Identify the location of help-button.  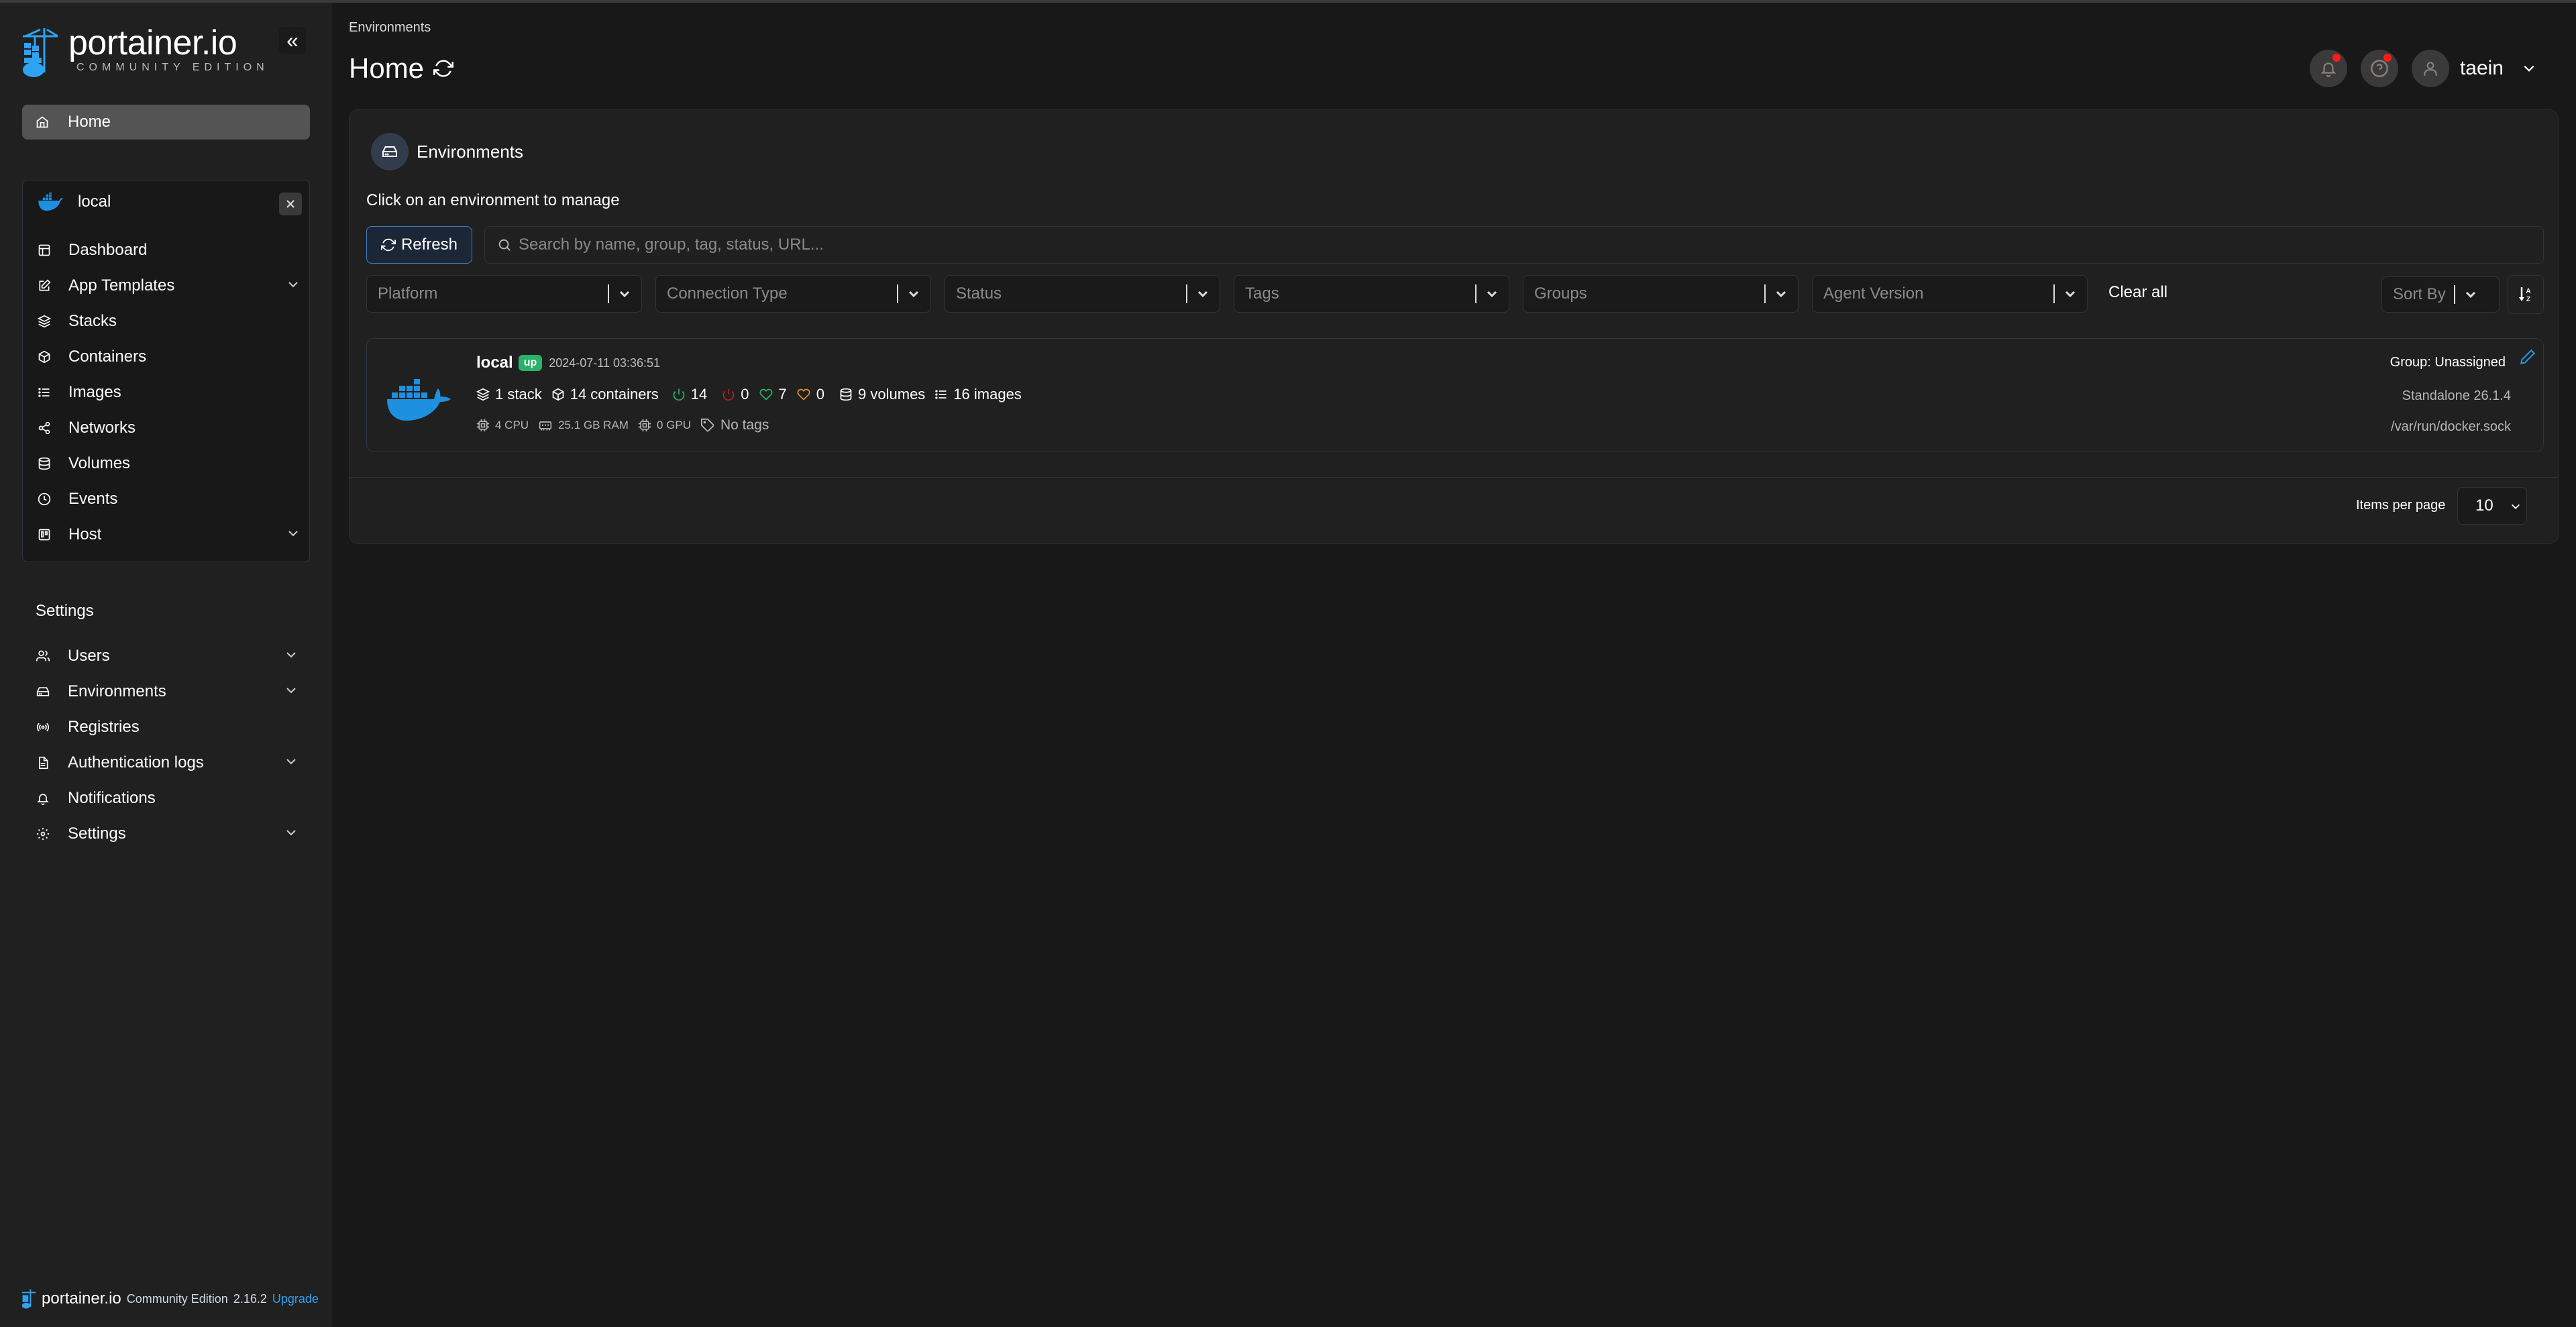
(2379, 68).